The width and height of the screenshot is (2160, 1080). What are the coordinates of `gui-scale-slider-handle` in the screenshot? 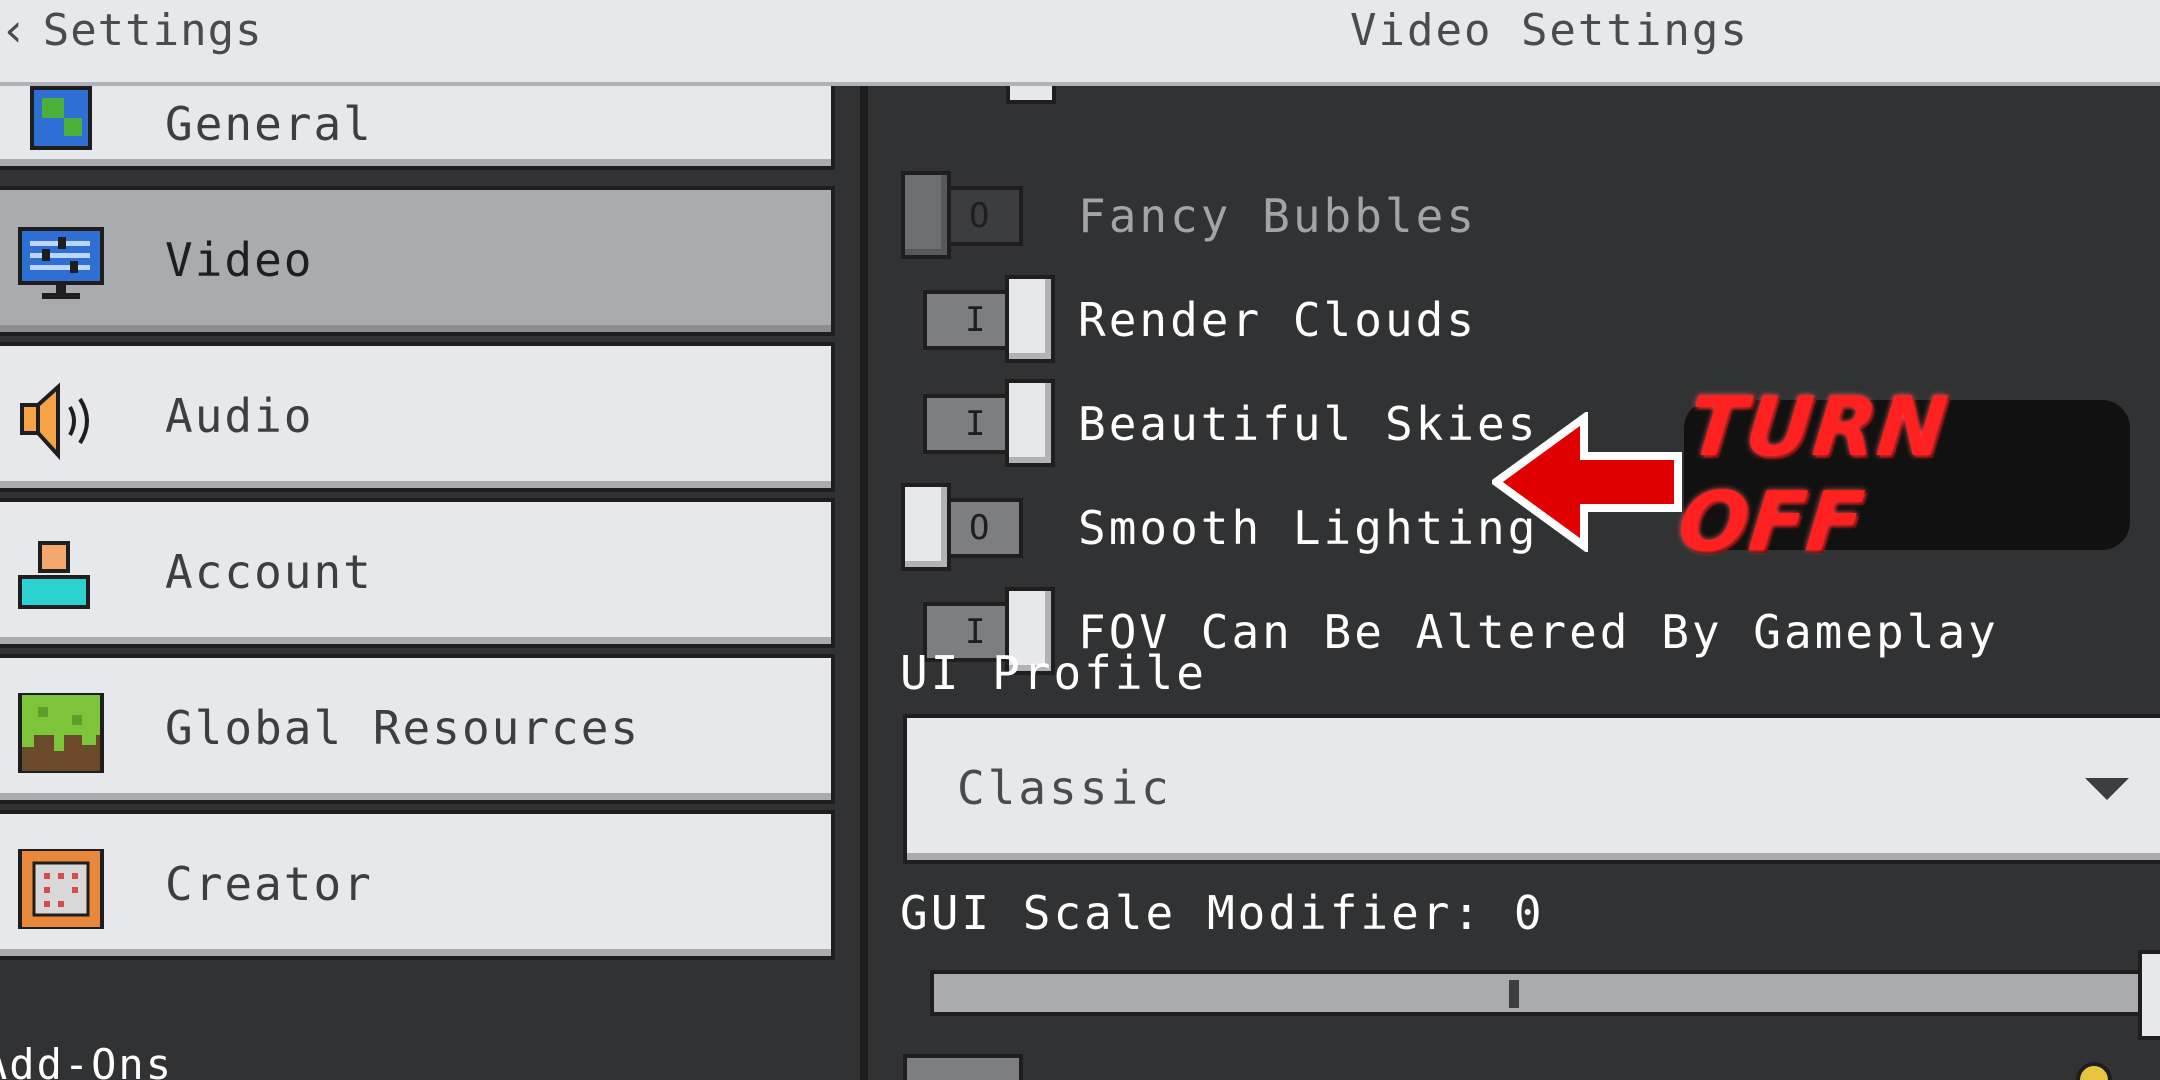 It's located at (2149, 995).